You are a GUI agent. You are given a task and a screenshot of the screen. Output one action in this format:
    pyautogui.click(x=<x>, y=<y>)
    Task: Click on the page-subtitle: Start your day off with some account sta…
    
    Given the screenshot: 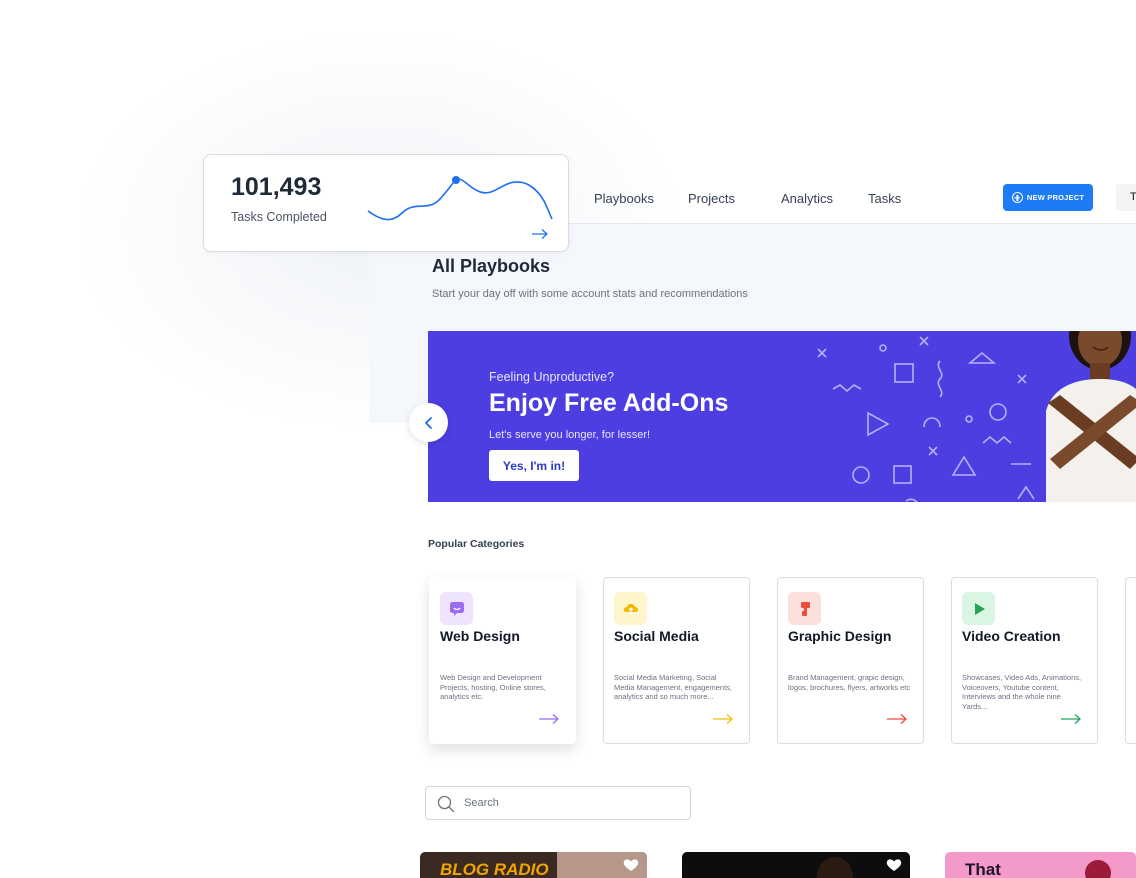 What is the action you would take?
    pyautogui.click(x=590, y=294)
    